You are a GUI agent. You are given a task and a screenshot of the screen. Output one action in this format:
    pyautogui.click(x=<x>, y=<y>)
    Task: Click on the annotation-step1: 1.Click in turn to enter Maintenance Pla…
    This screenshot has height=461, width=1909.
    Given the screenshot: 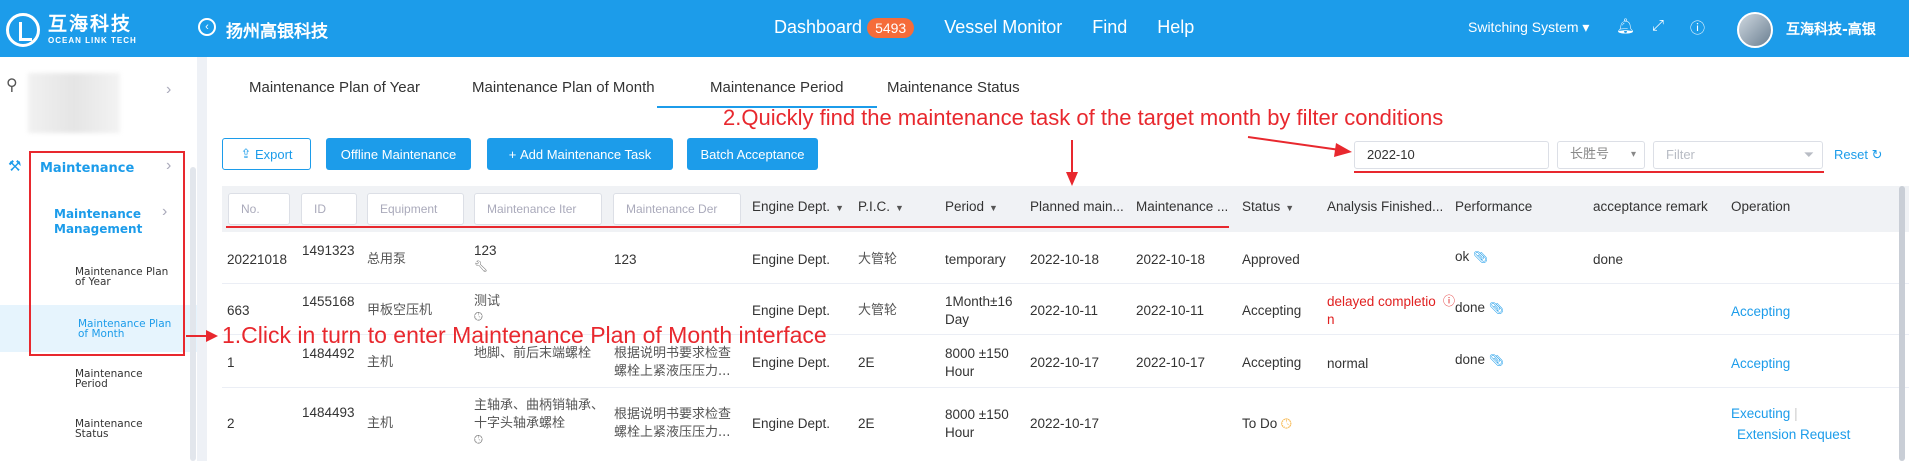 What is the action you would take?
    pyautogui.click(x=524, y=335)
    